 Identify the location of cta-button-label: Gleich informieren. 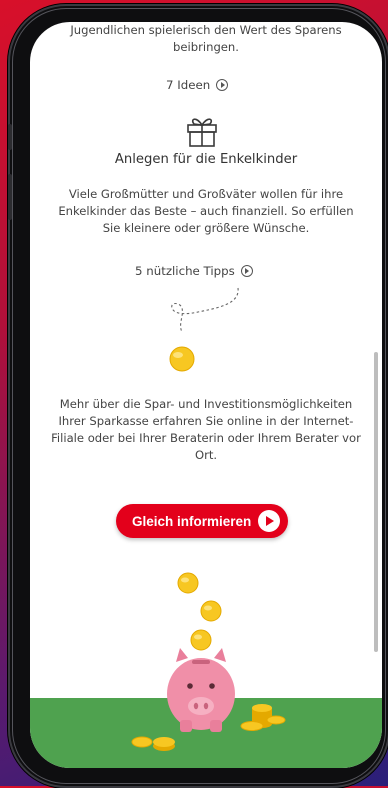
(192, 521).